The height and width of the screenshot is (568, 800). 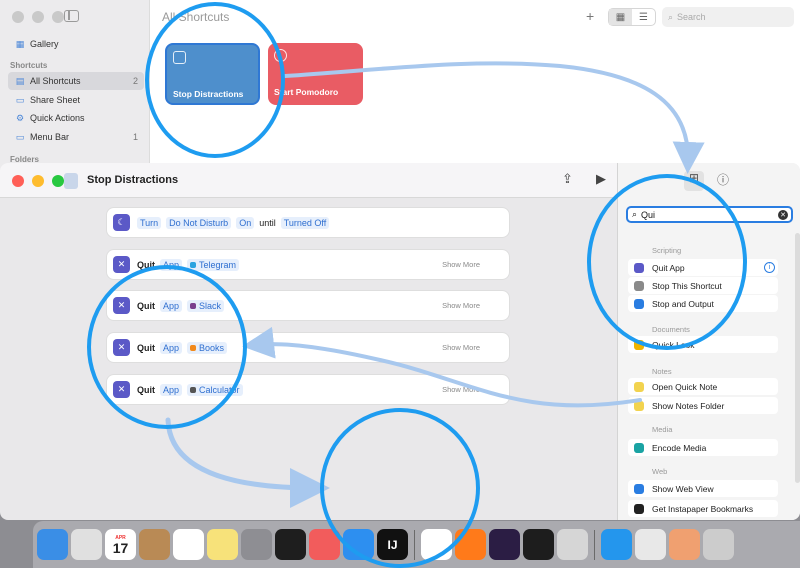 I want to click on app-token: Telegram, so click(x=213, y=264).